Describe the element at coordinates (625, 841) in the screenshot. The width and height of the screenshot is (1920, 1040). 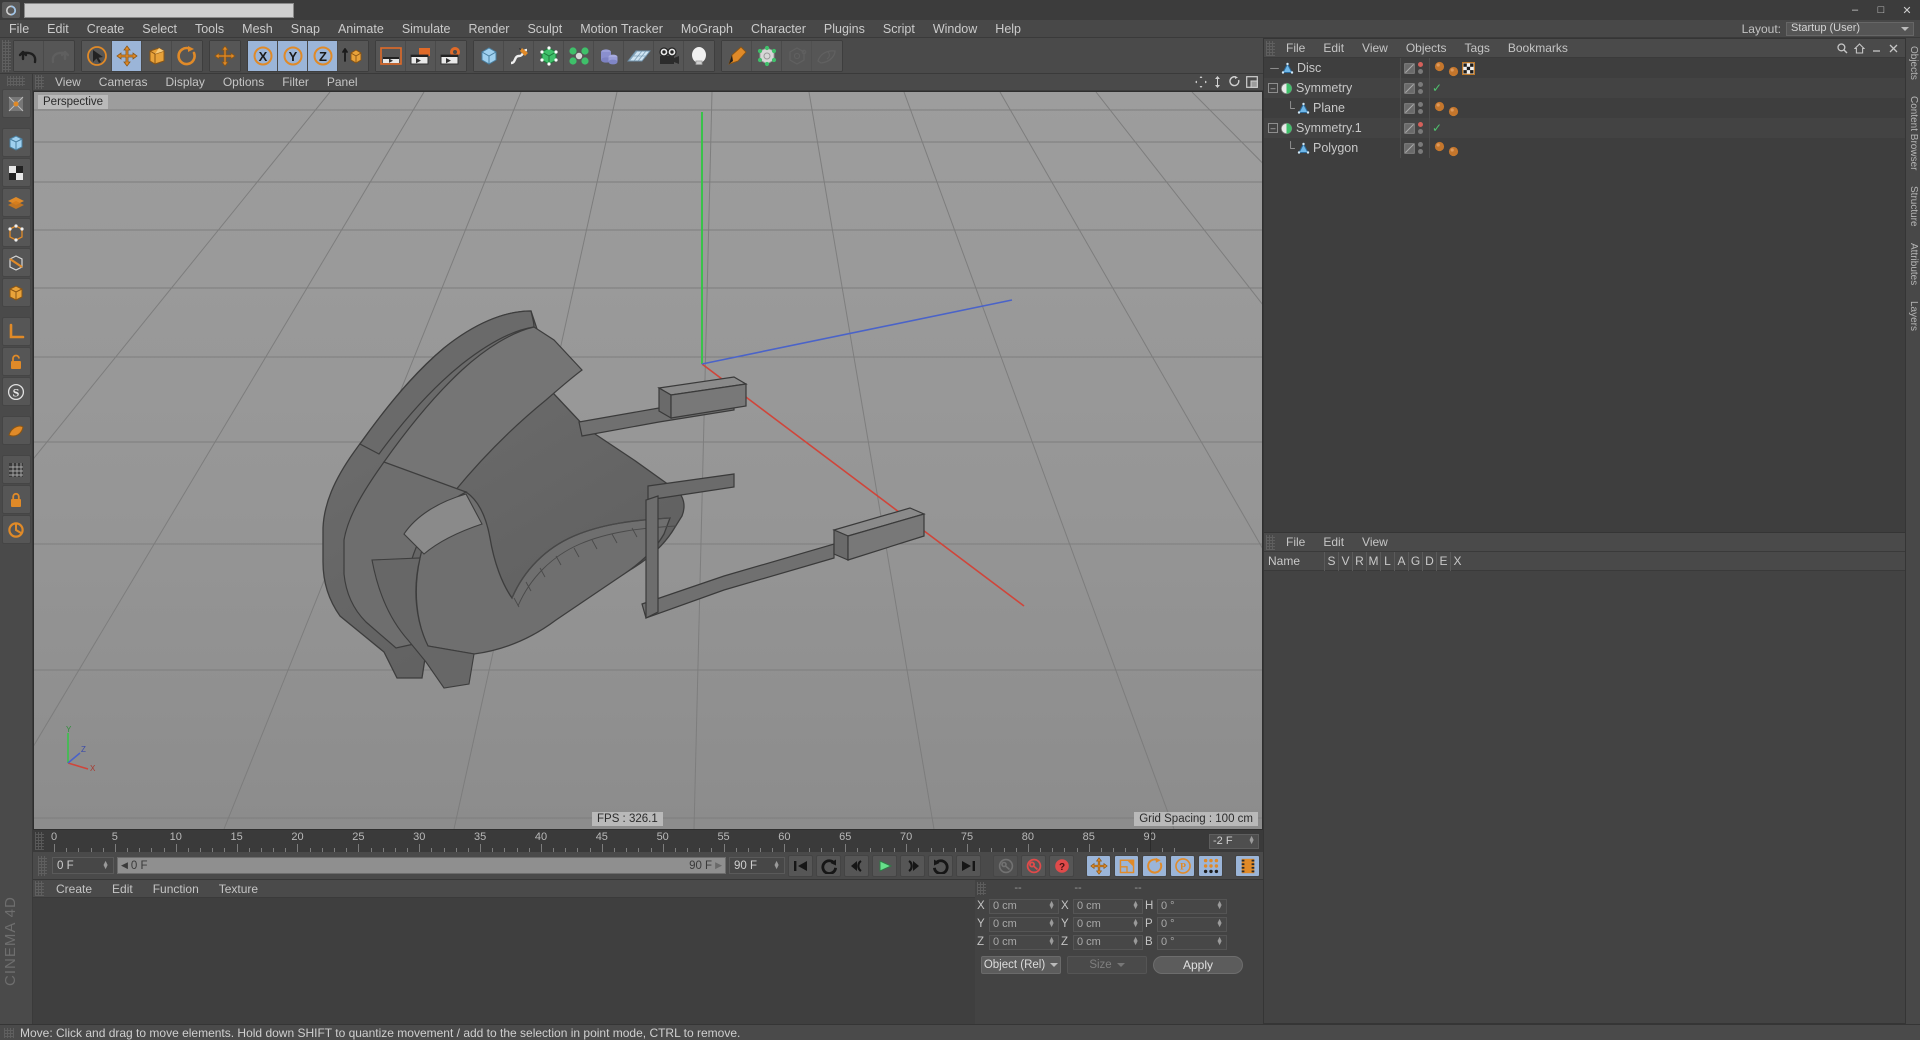
I see `timeline-ruler: 051015202530354045505560657075808590` at that location.